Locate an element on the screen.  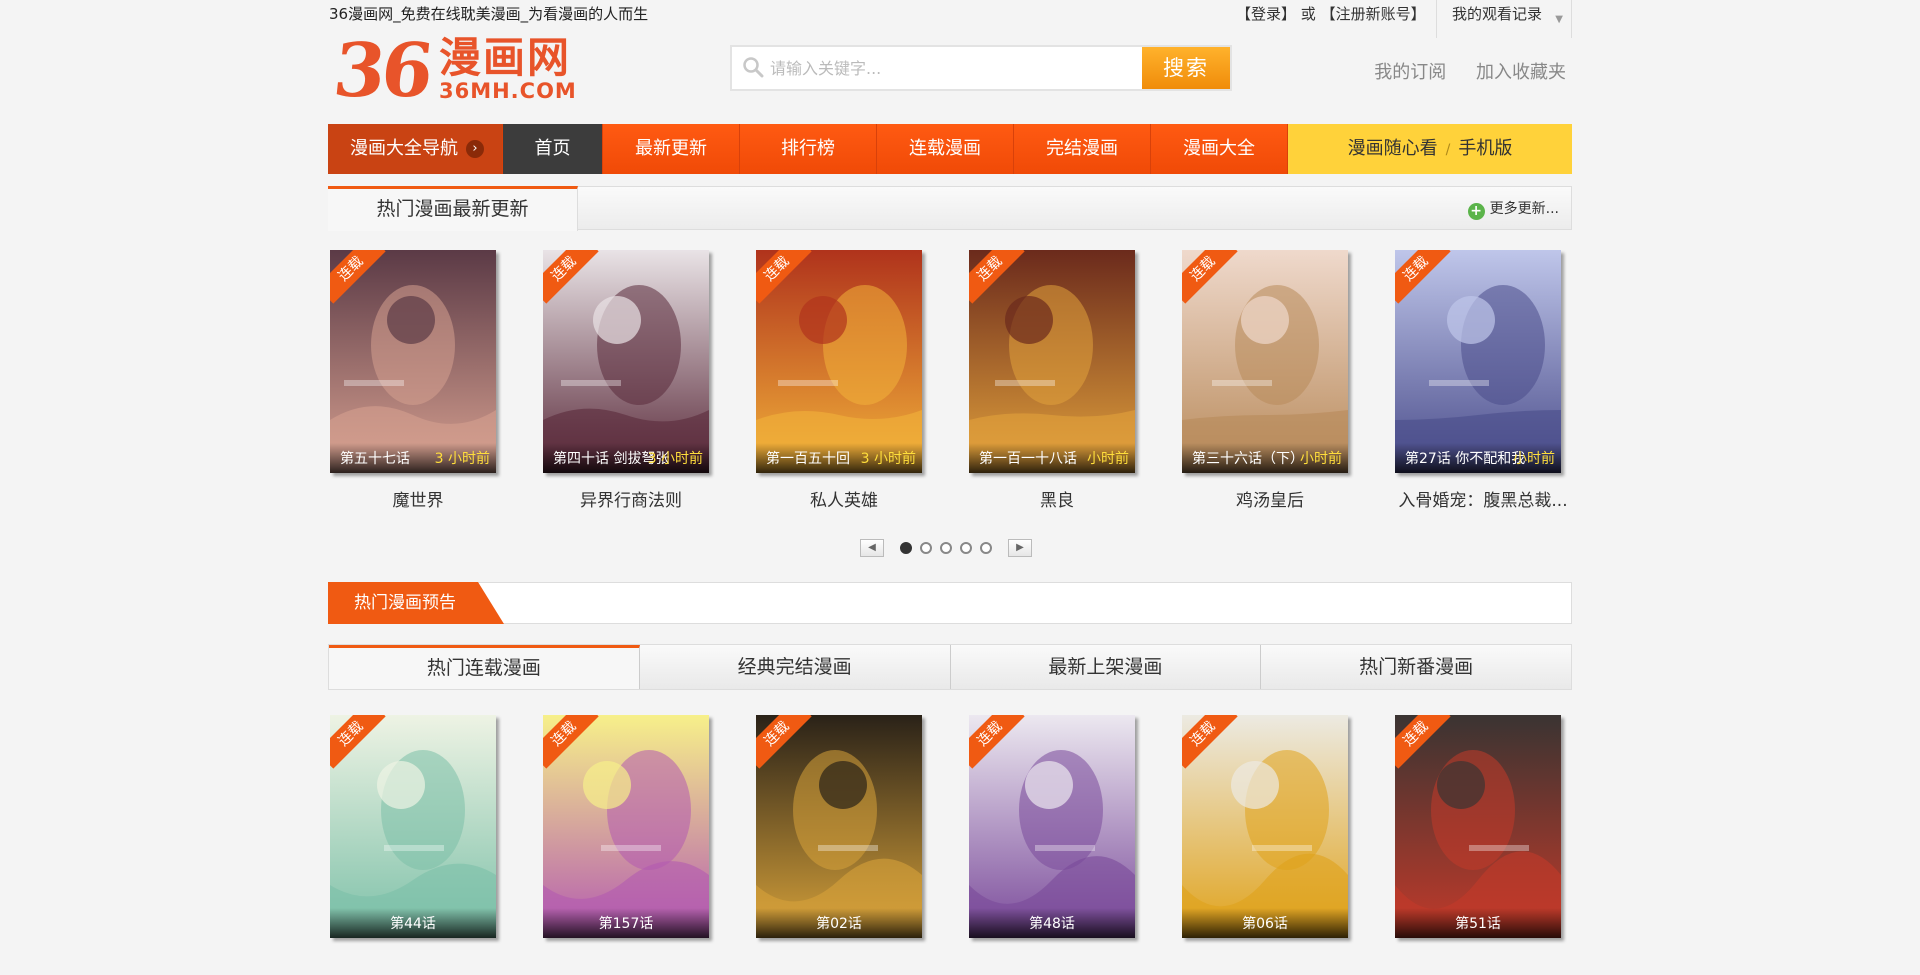
search-button: 搜索 is located at coordinates (1186, 68).